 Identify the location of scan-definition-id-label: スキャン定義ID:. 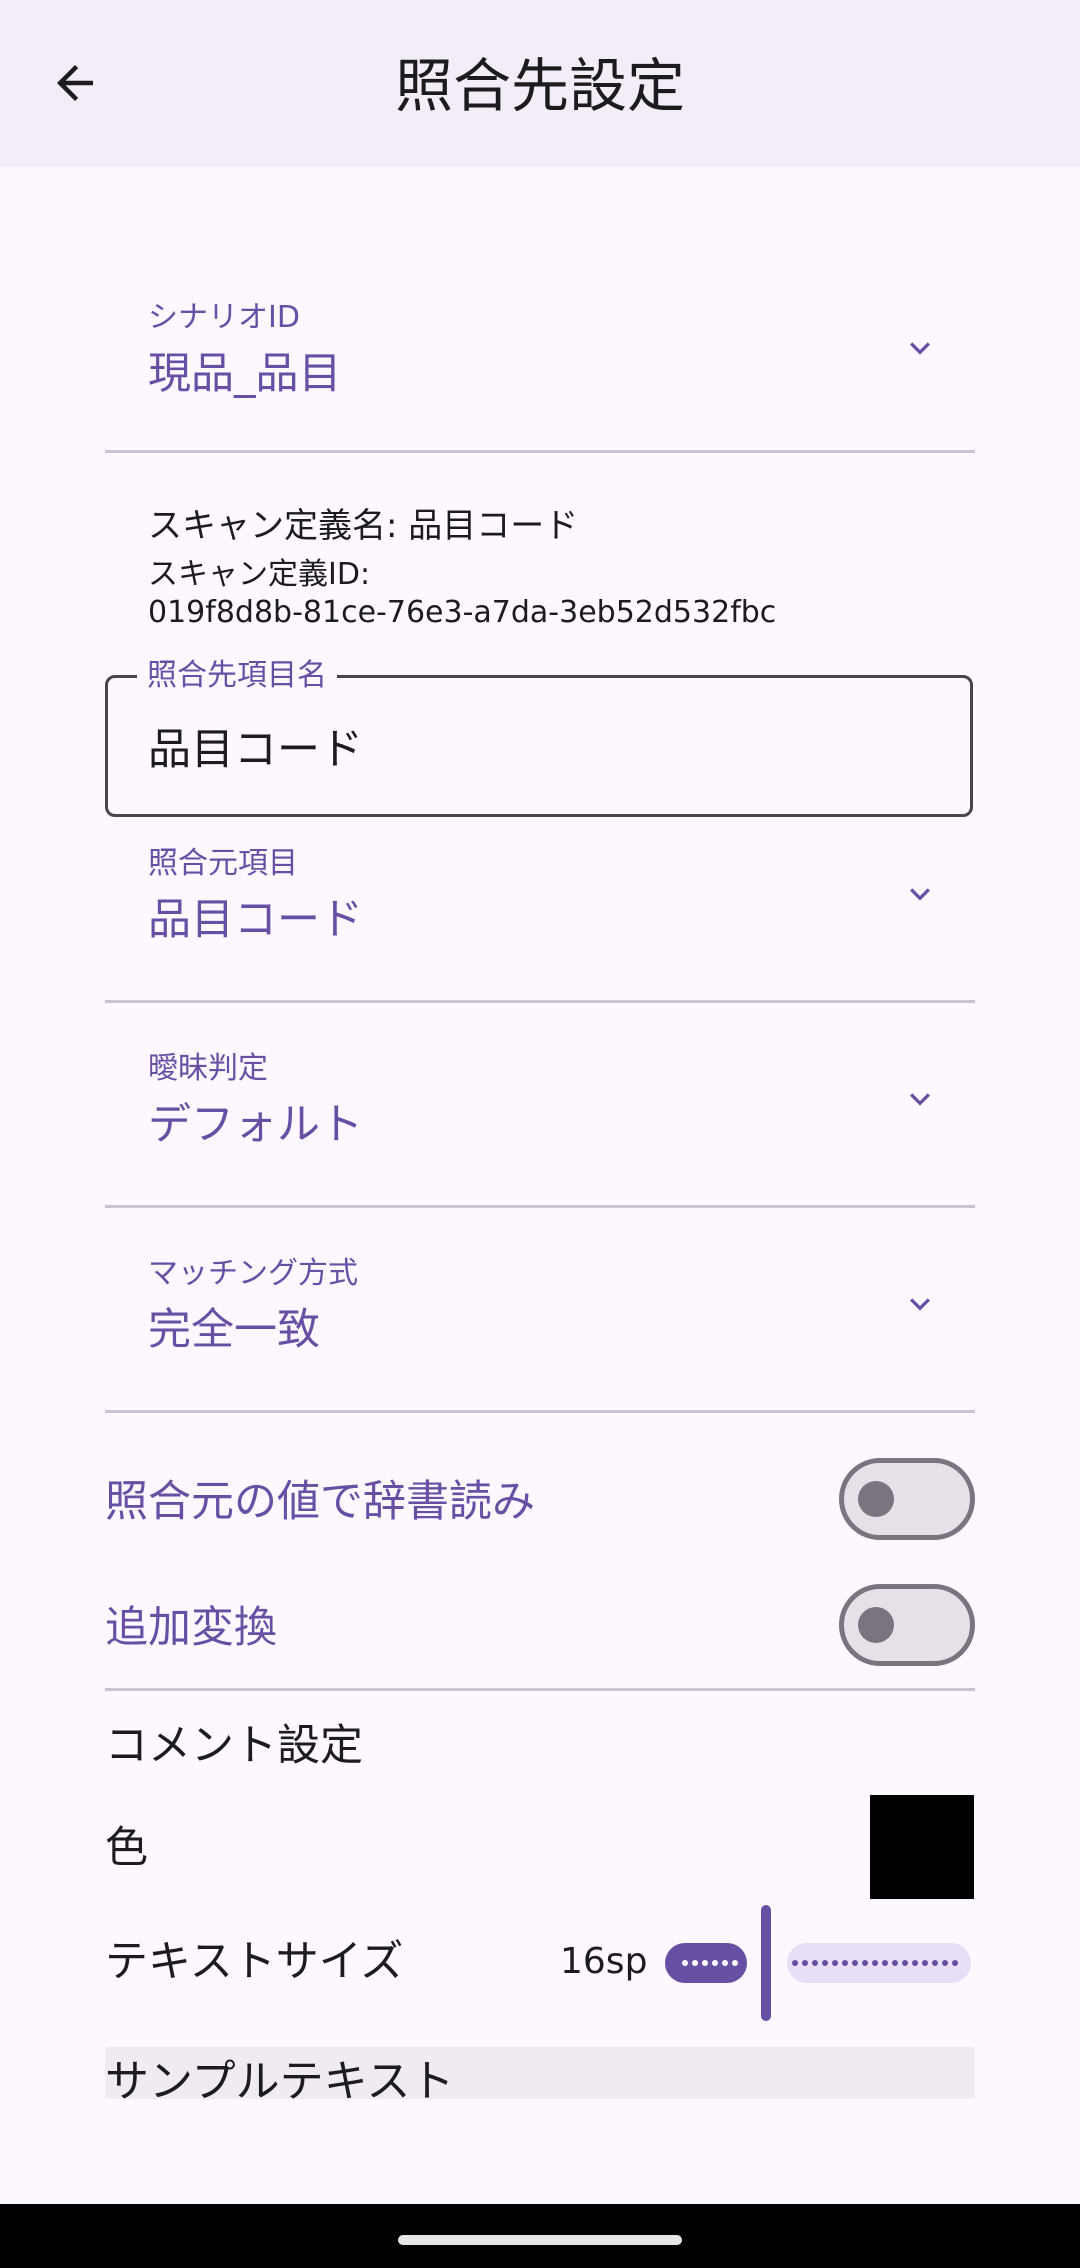
(259, 574).